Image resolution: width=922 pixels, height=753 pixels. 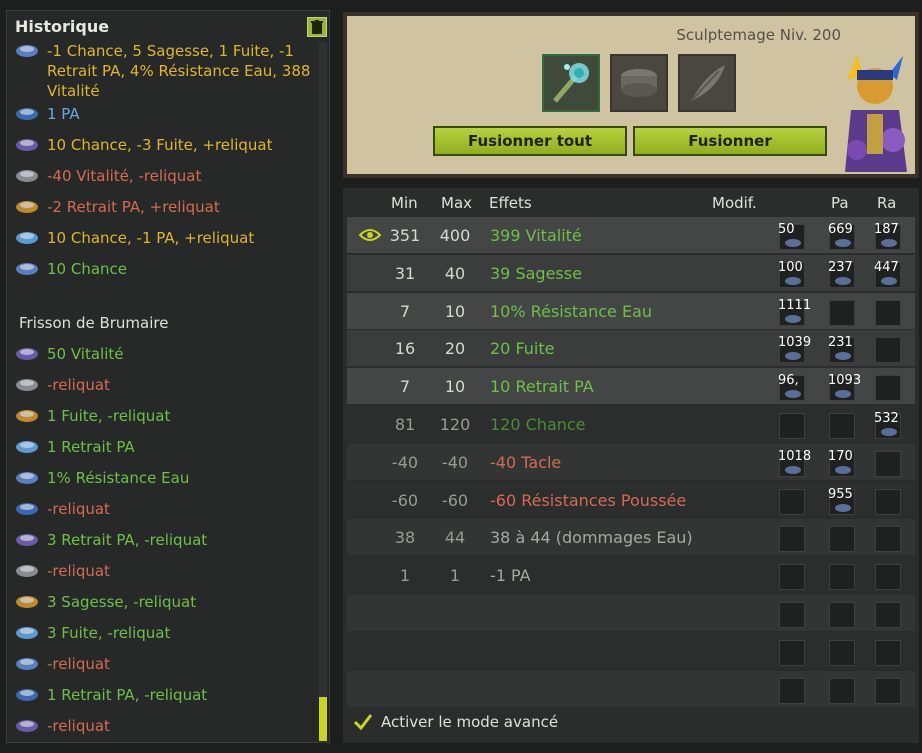 I want to click on rune-slot, so click(x=639, y=83).